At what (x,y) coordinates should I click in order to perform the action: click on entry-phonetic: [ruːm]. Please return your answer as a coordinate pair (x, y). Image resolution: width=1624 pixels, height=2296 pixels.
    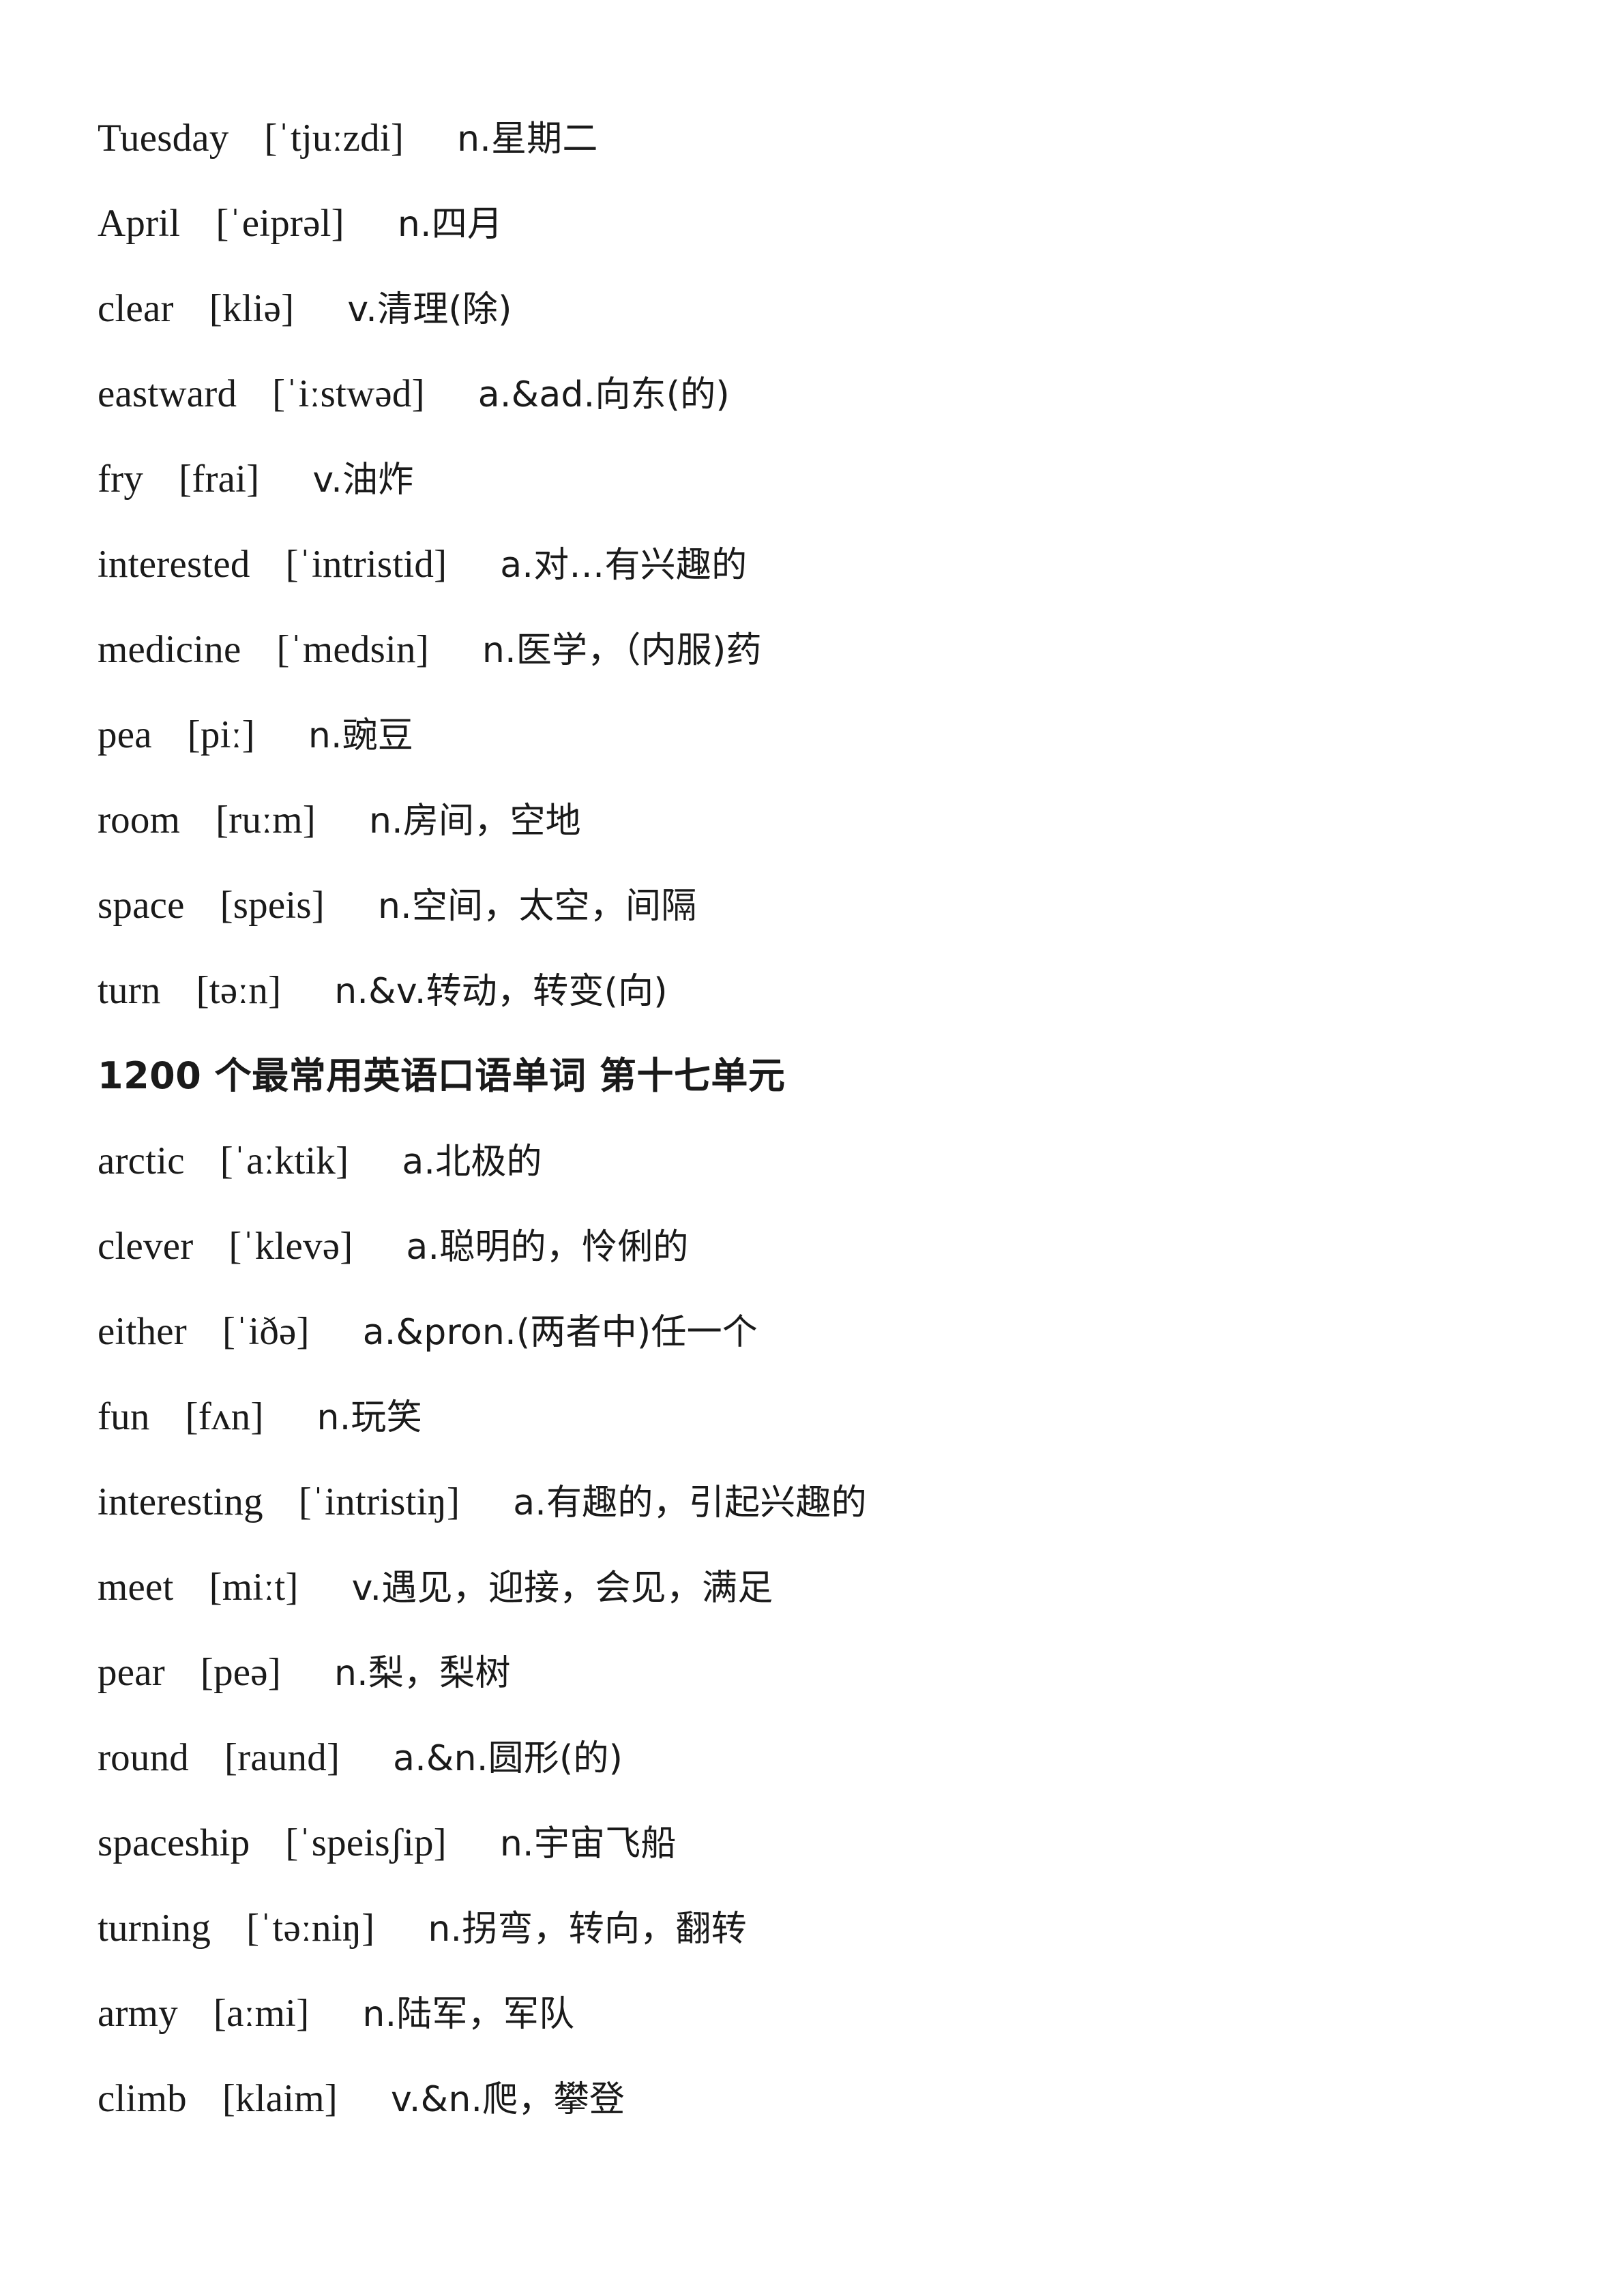
    Looking at the image, I should click on (266, 820).